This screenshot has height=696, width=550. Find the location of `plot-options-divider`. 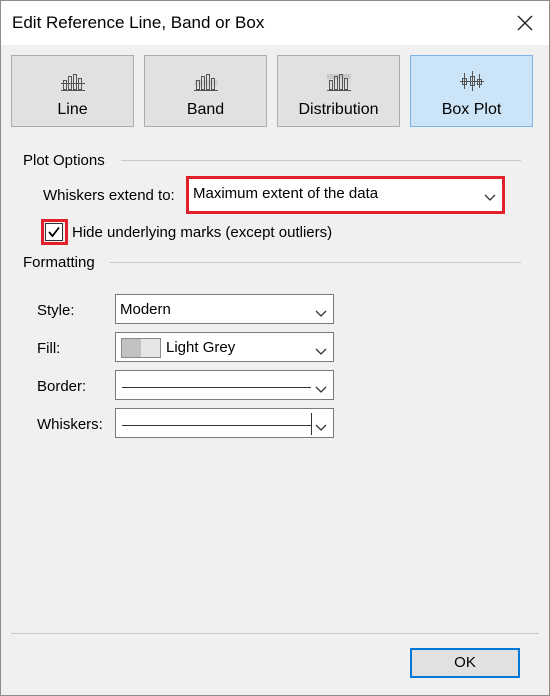

plot-options-divider is located at coordinates (321, 160).